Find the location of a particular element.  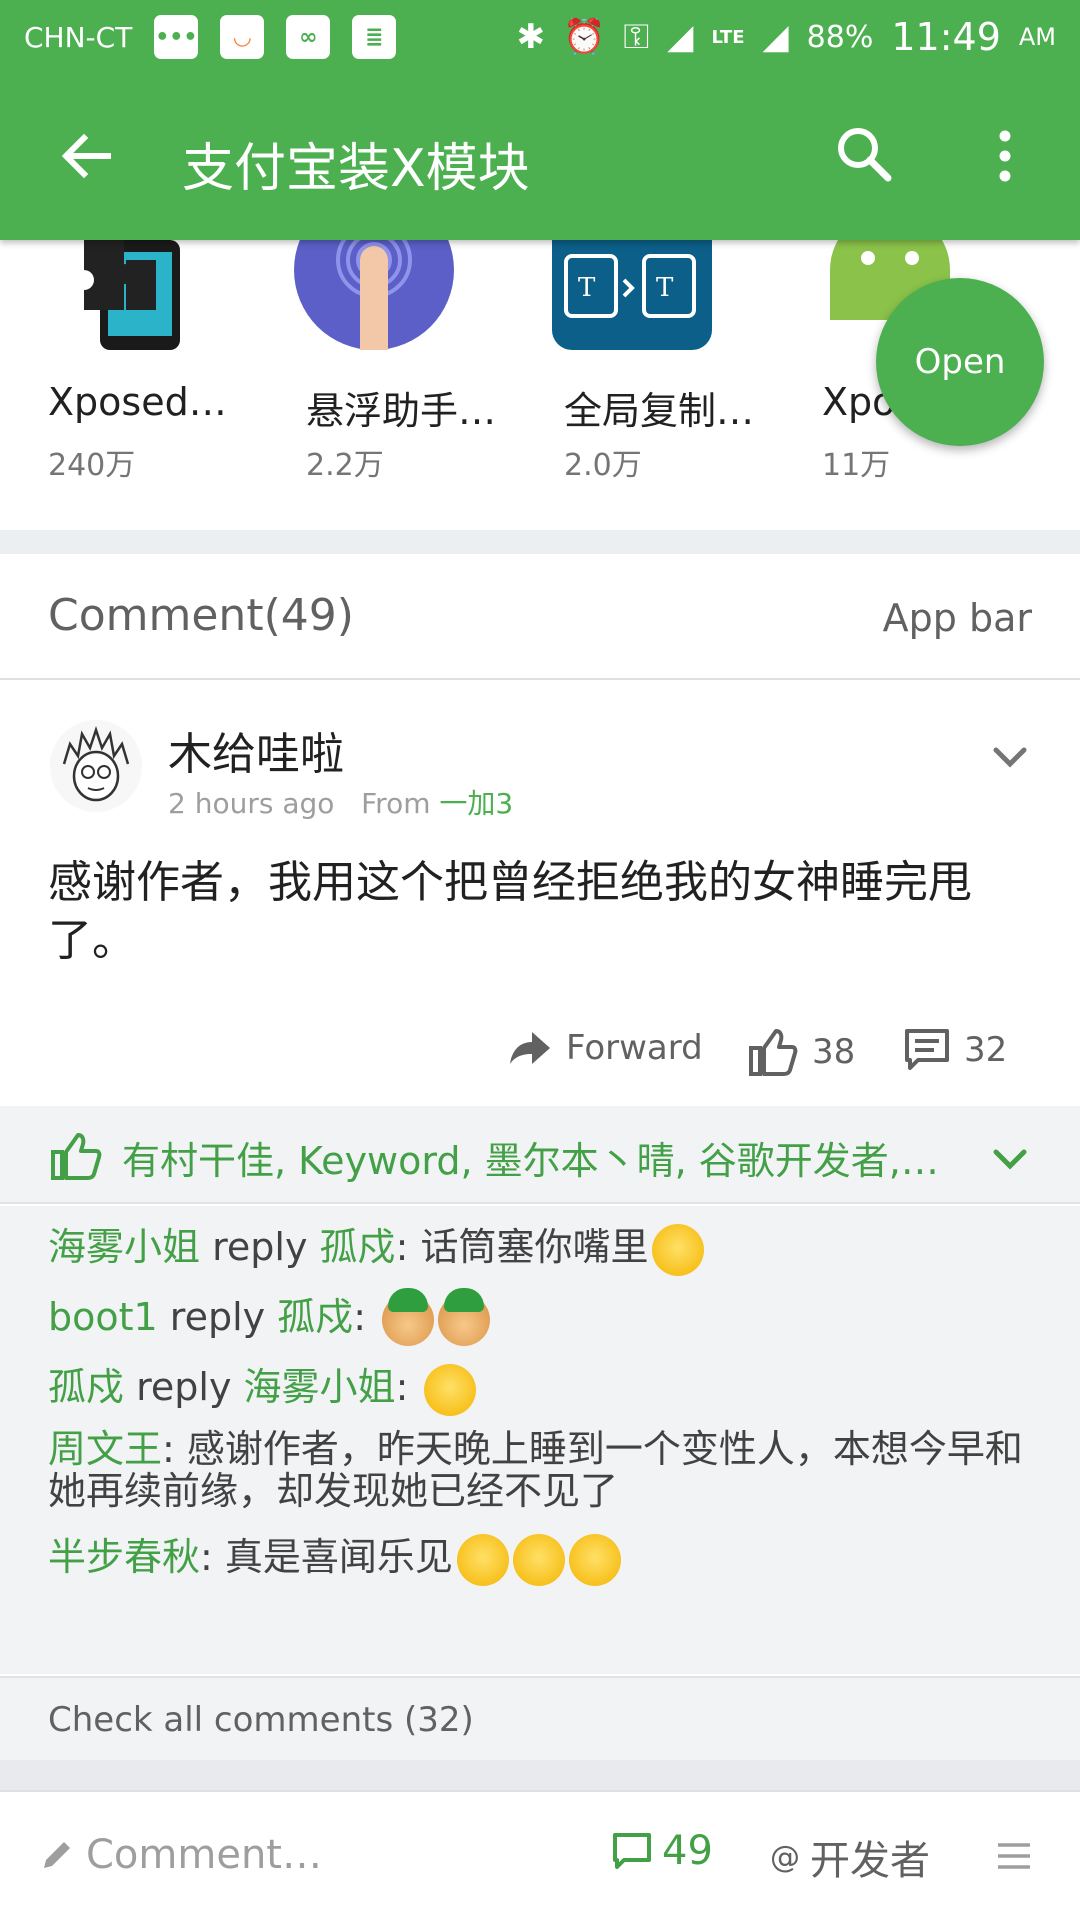

forward-button: Forward is located at coordinates (605, 1048).